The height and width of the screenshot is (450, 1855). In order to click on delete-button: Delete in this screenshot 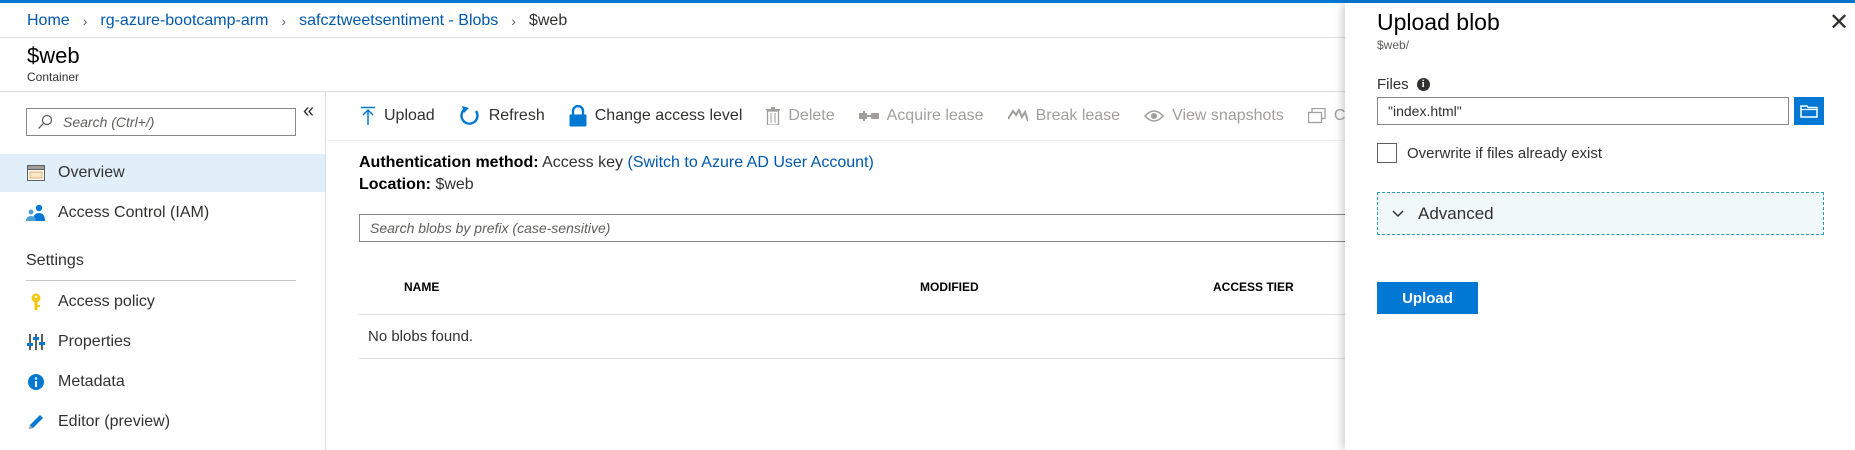, I will do `click(800, 116)`.